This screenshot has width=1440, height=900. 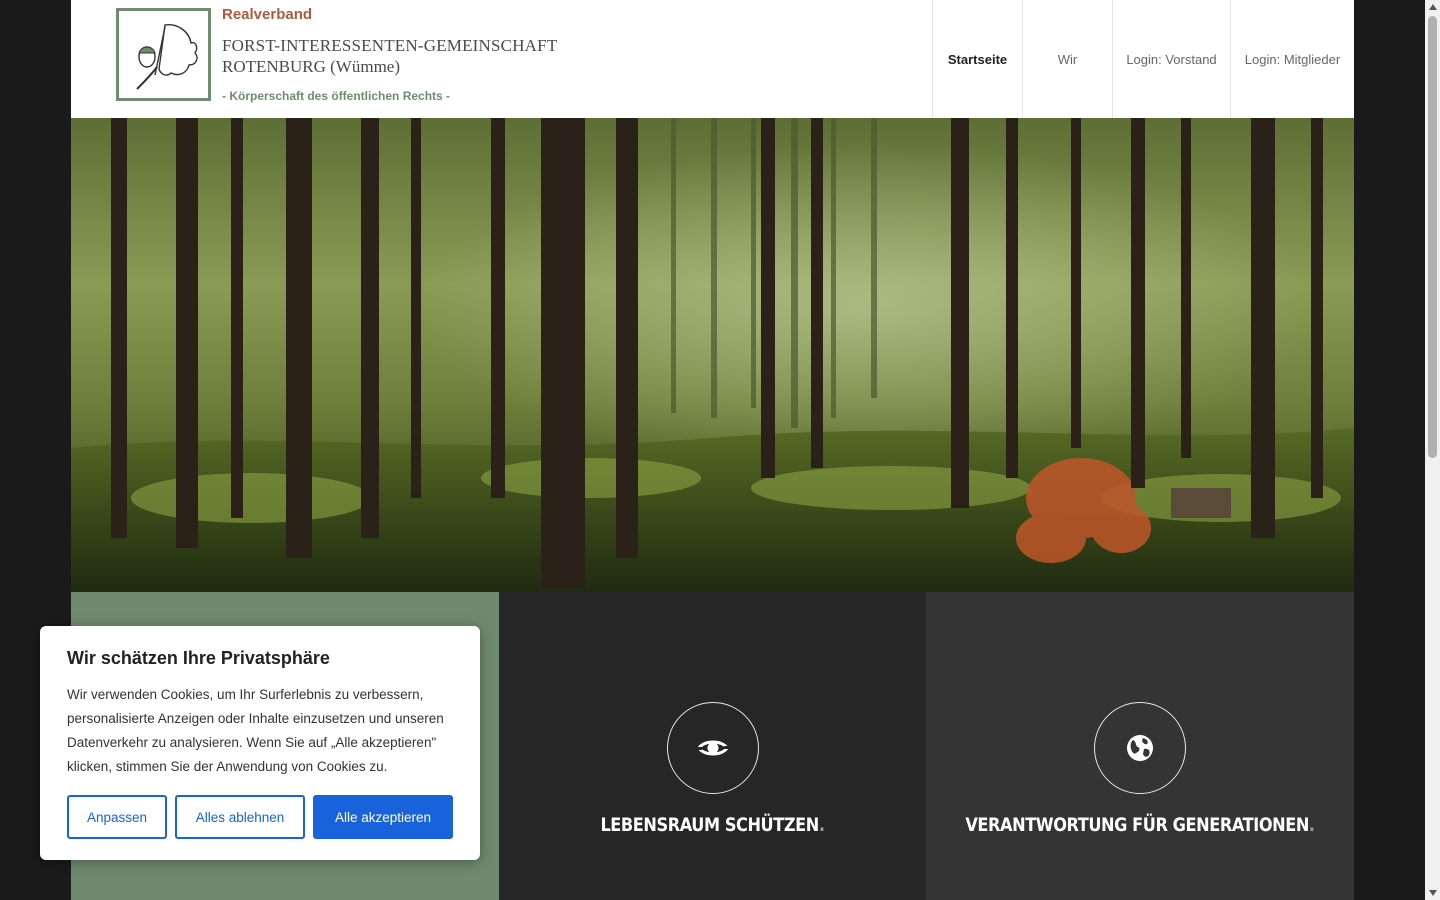 I want to click on nav-item-login-mitglieder: Login: Mitglieder, so click(x=1292, y=59).